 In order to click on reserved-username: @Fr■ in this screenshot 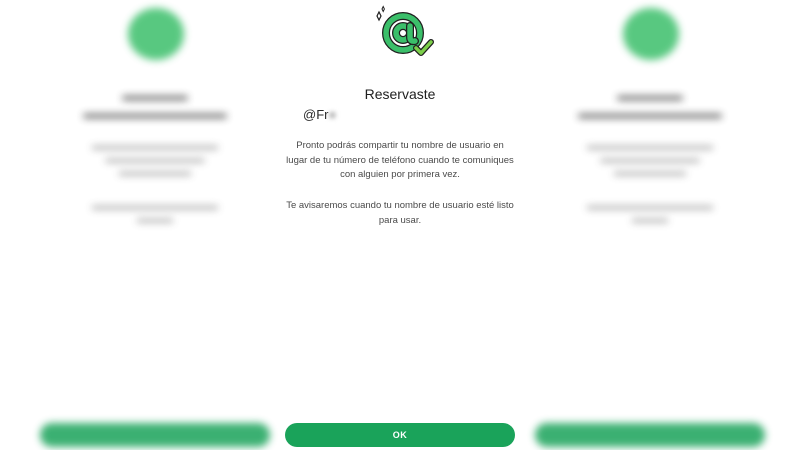, I will do `click(319, 114)`.